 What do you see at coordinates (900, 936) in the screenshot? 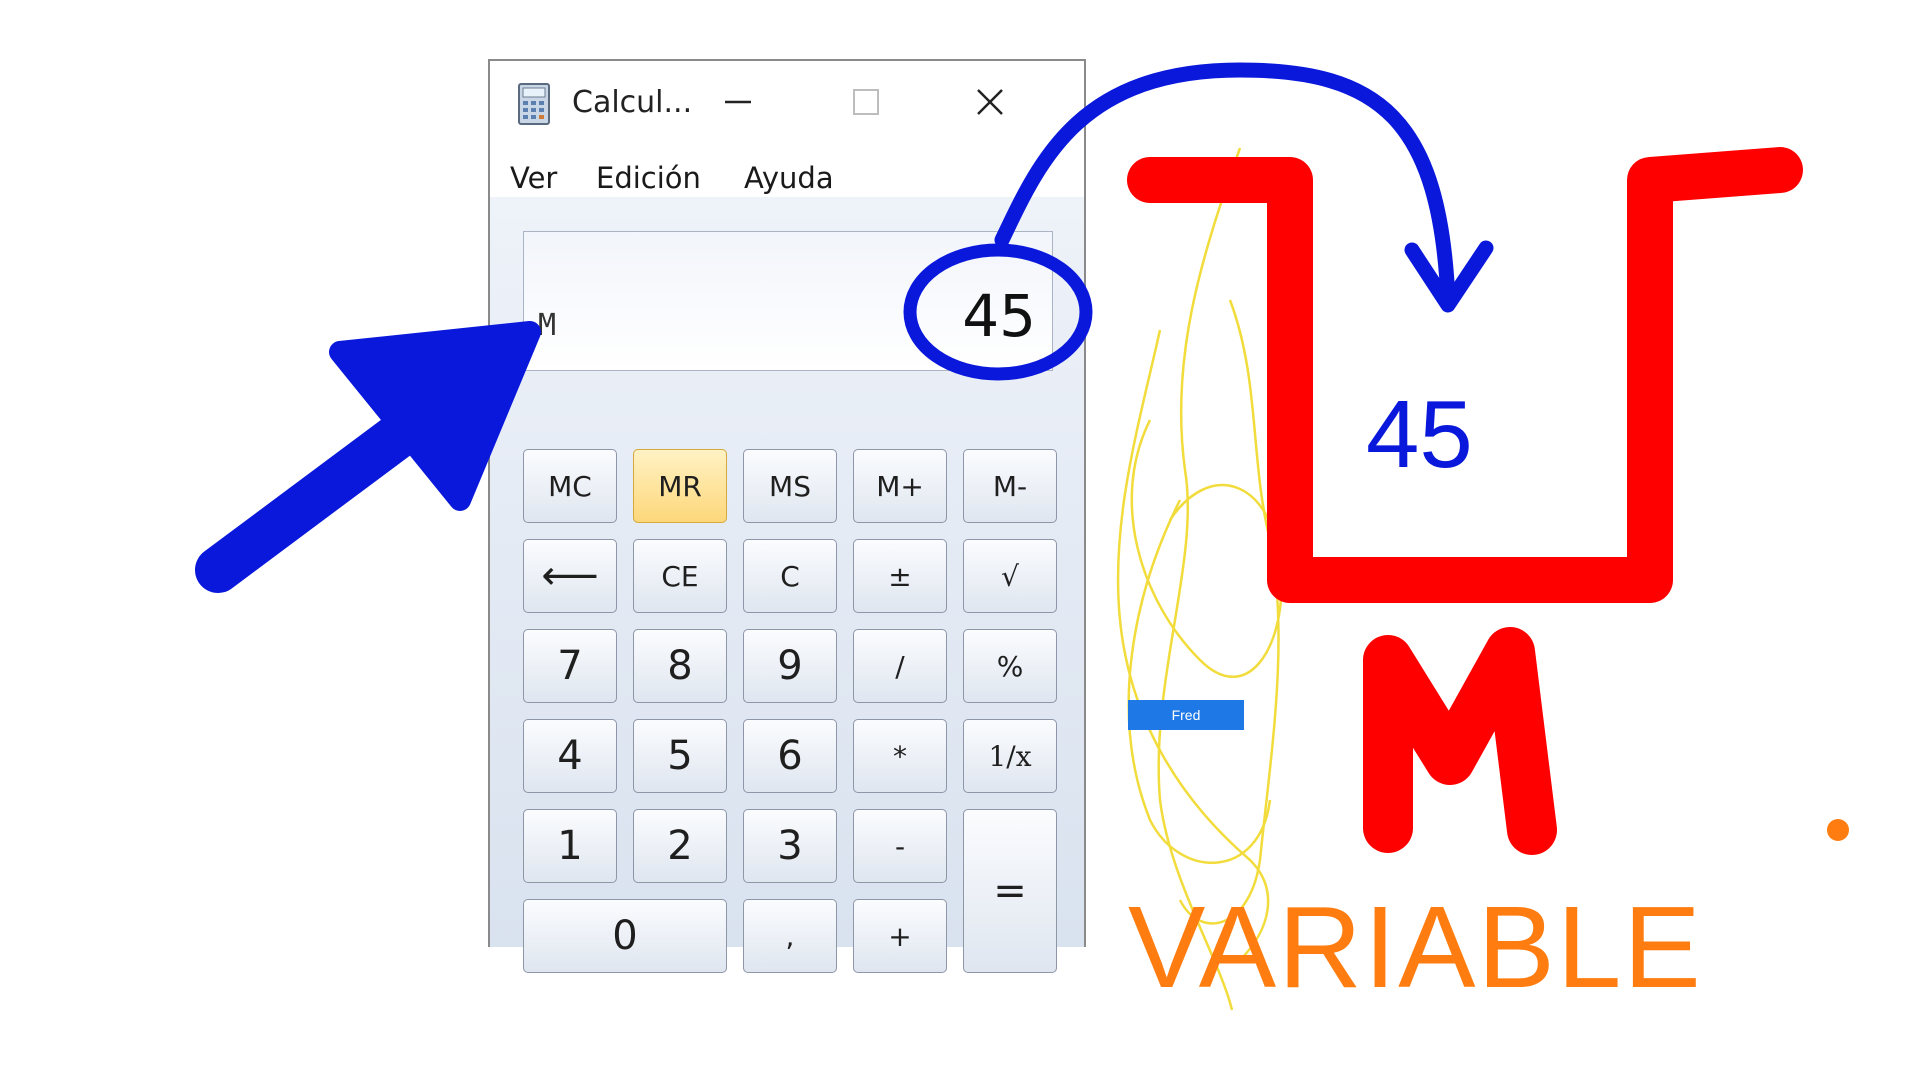
I see `key-plus: +` at bounding box center [900, 936].